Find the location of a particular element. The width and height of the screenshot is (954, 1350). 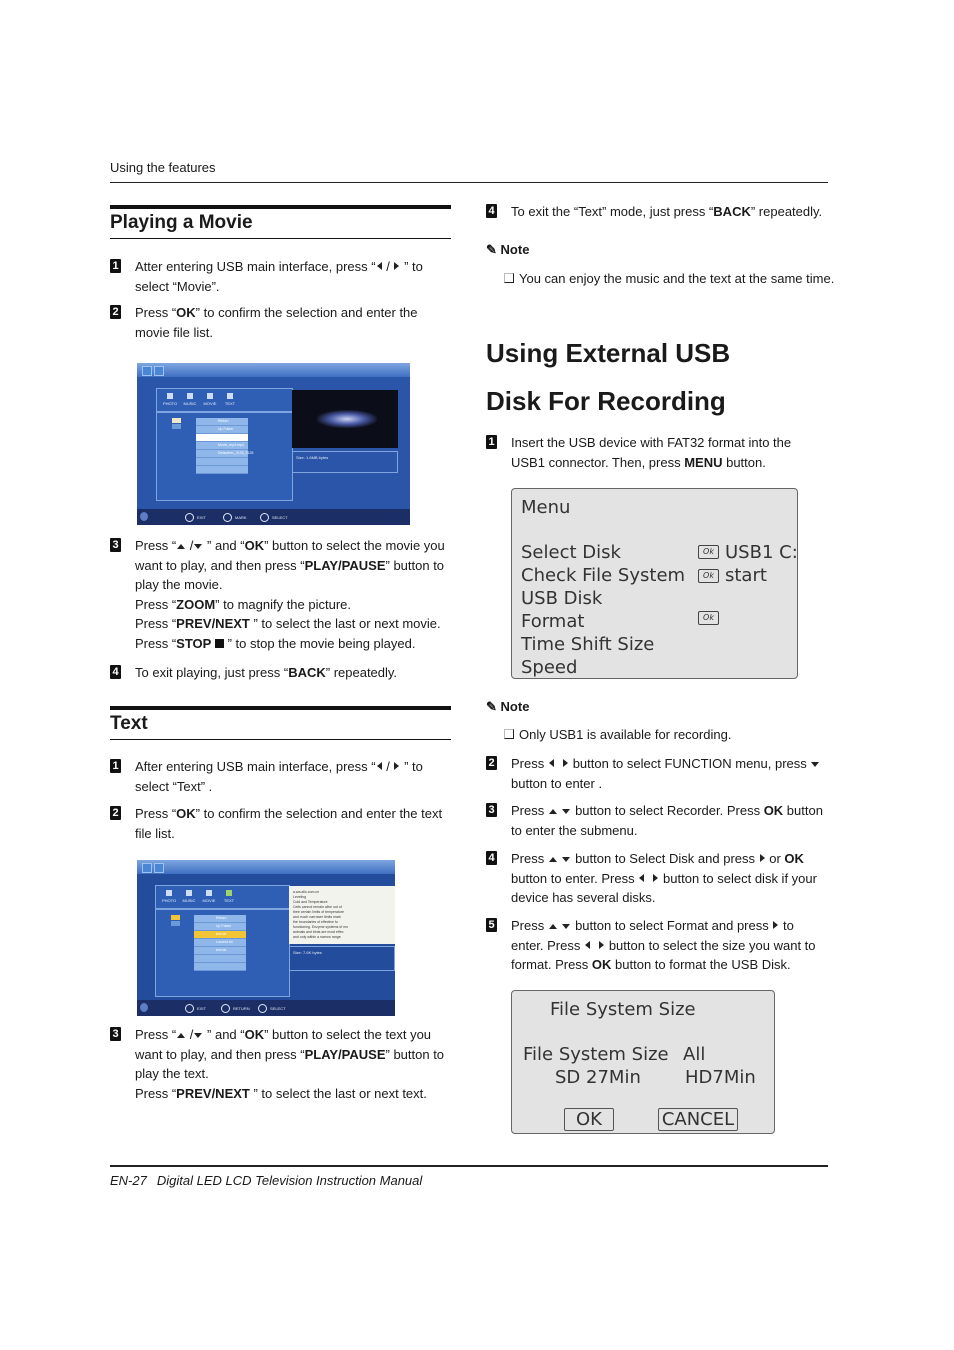

hint-mark: MARK is located at coordinates (235, 517).